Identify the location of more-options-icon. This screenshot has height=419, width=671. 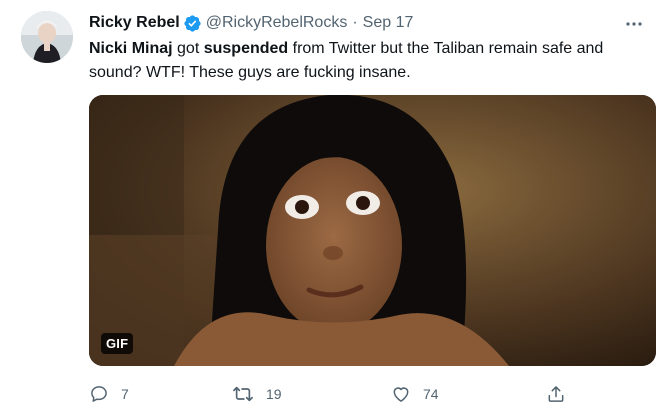
(634, 24).